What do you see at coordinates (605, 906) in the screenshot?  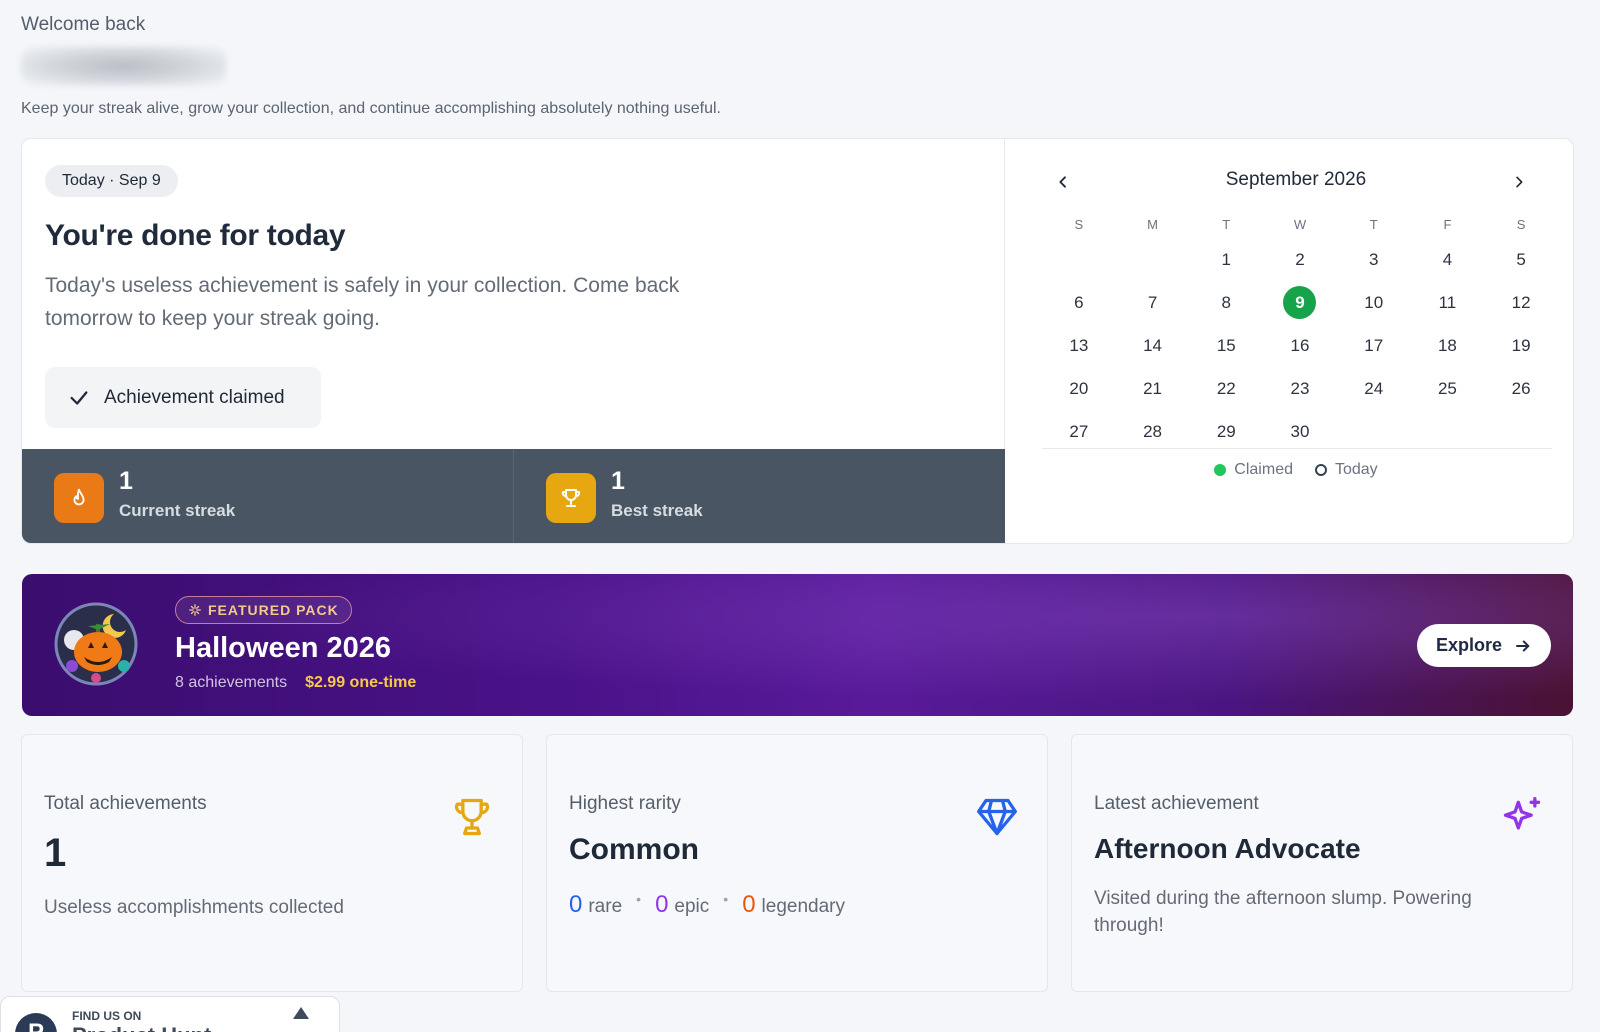 I see `rare-label: rare` at bounding box center [605, 906].